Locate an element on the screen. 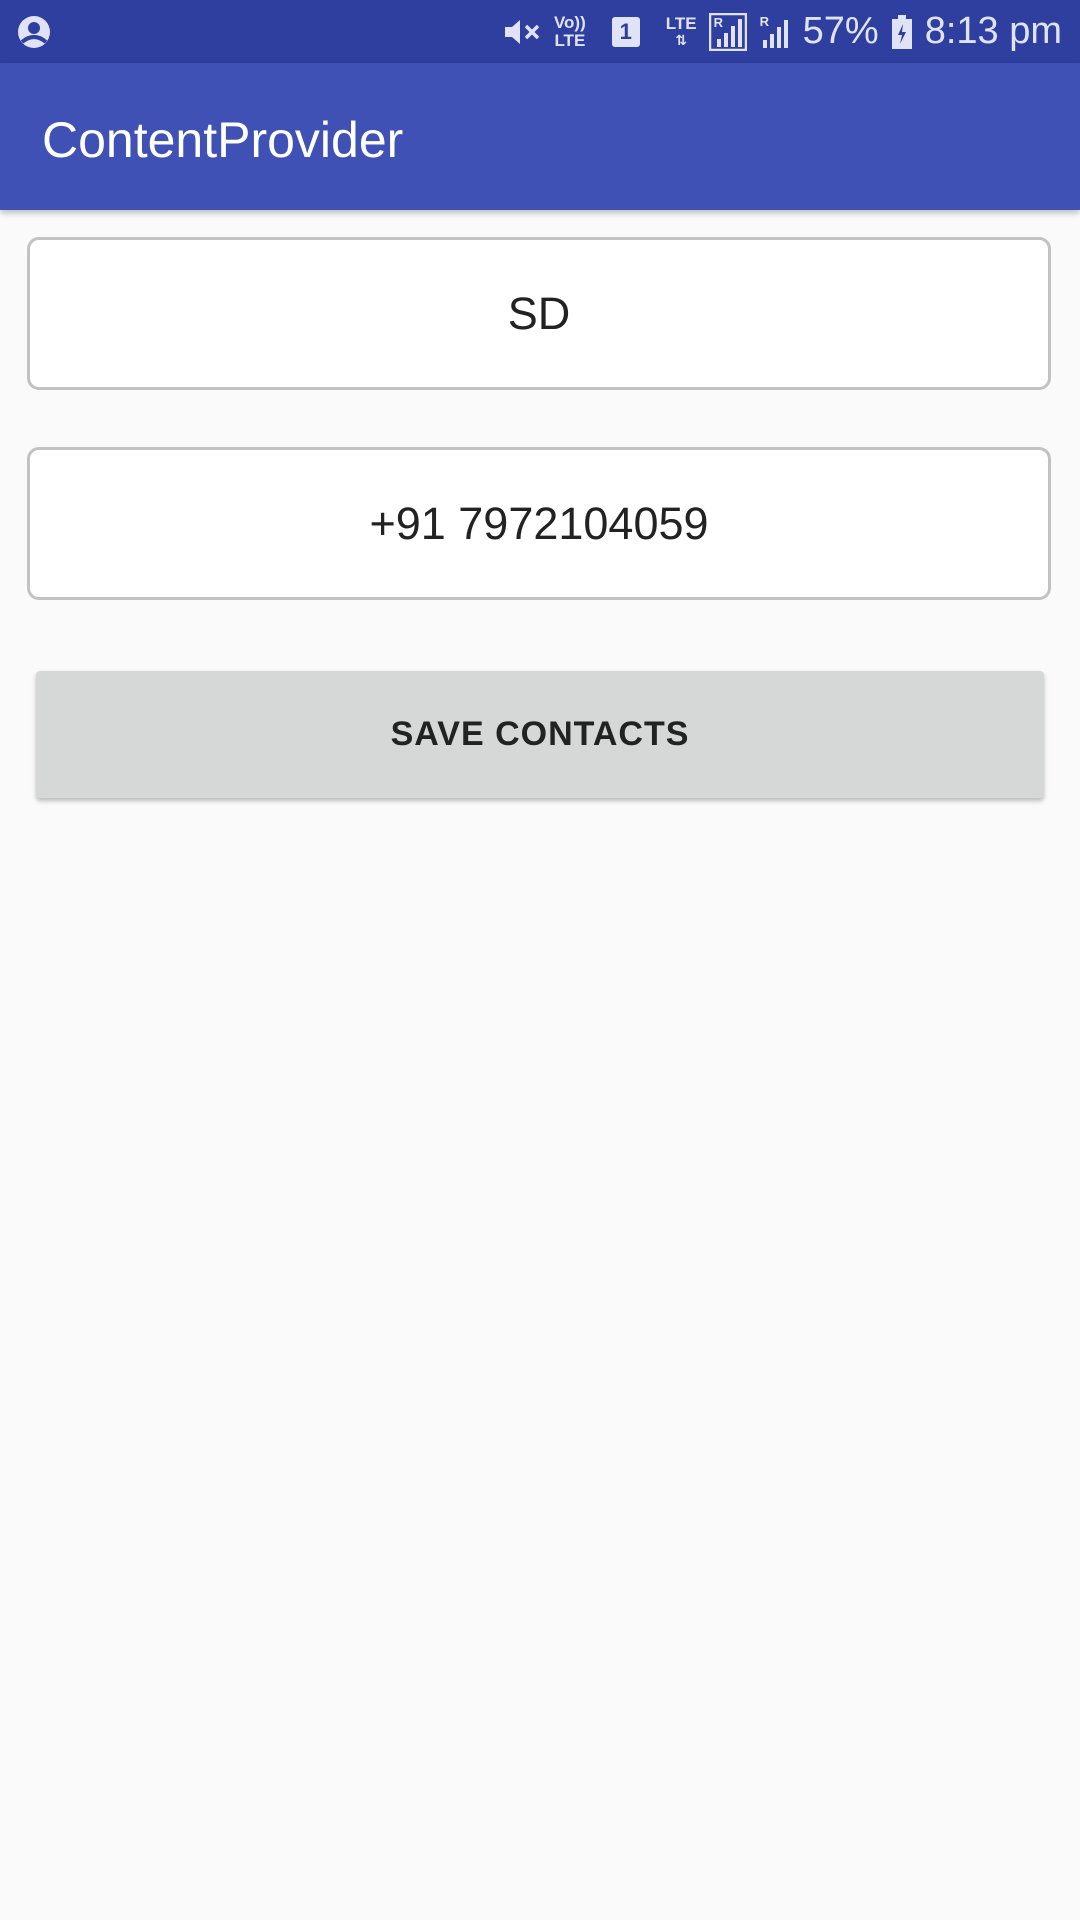 Image resolution: width=1080 pixels, height=1920 pixels. page-title: ContentProvider is located at coordinates (223, 140).